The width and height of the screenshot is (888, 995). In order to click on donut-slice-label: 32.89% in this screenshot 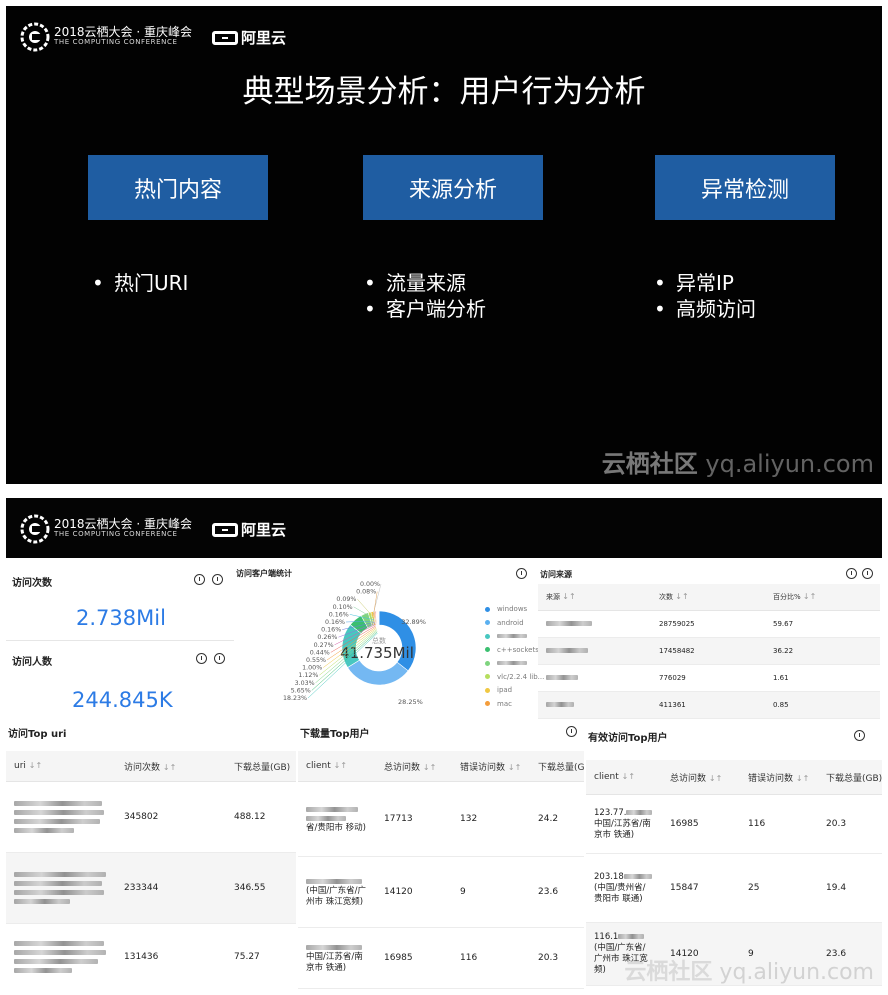, I will do `click(413, 622)`.